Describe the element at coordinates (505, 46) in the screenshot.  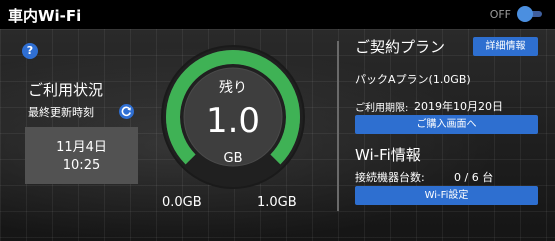
I see `detail-button: 詳細情報` at that location.